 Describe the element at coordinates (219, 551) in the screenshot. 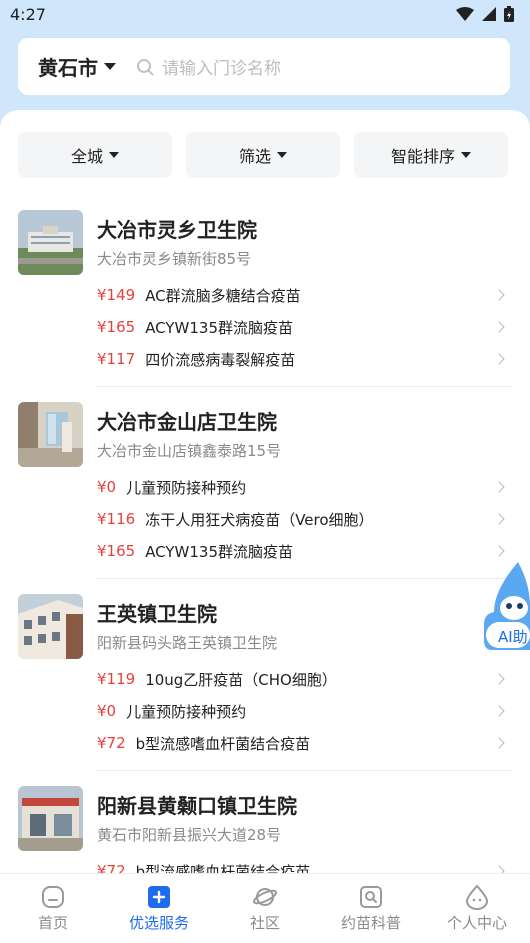

I see `vaccine-name: ACYW135群流脑疫苗` at that location.